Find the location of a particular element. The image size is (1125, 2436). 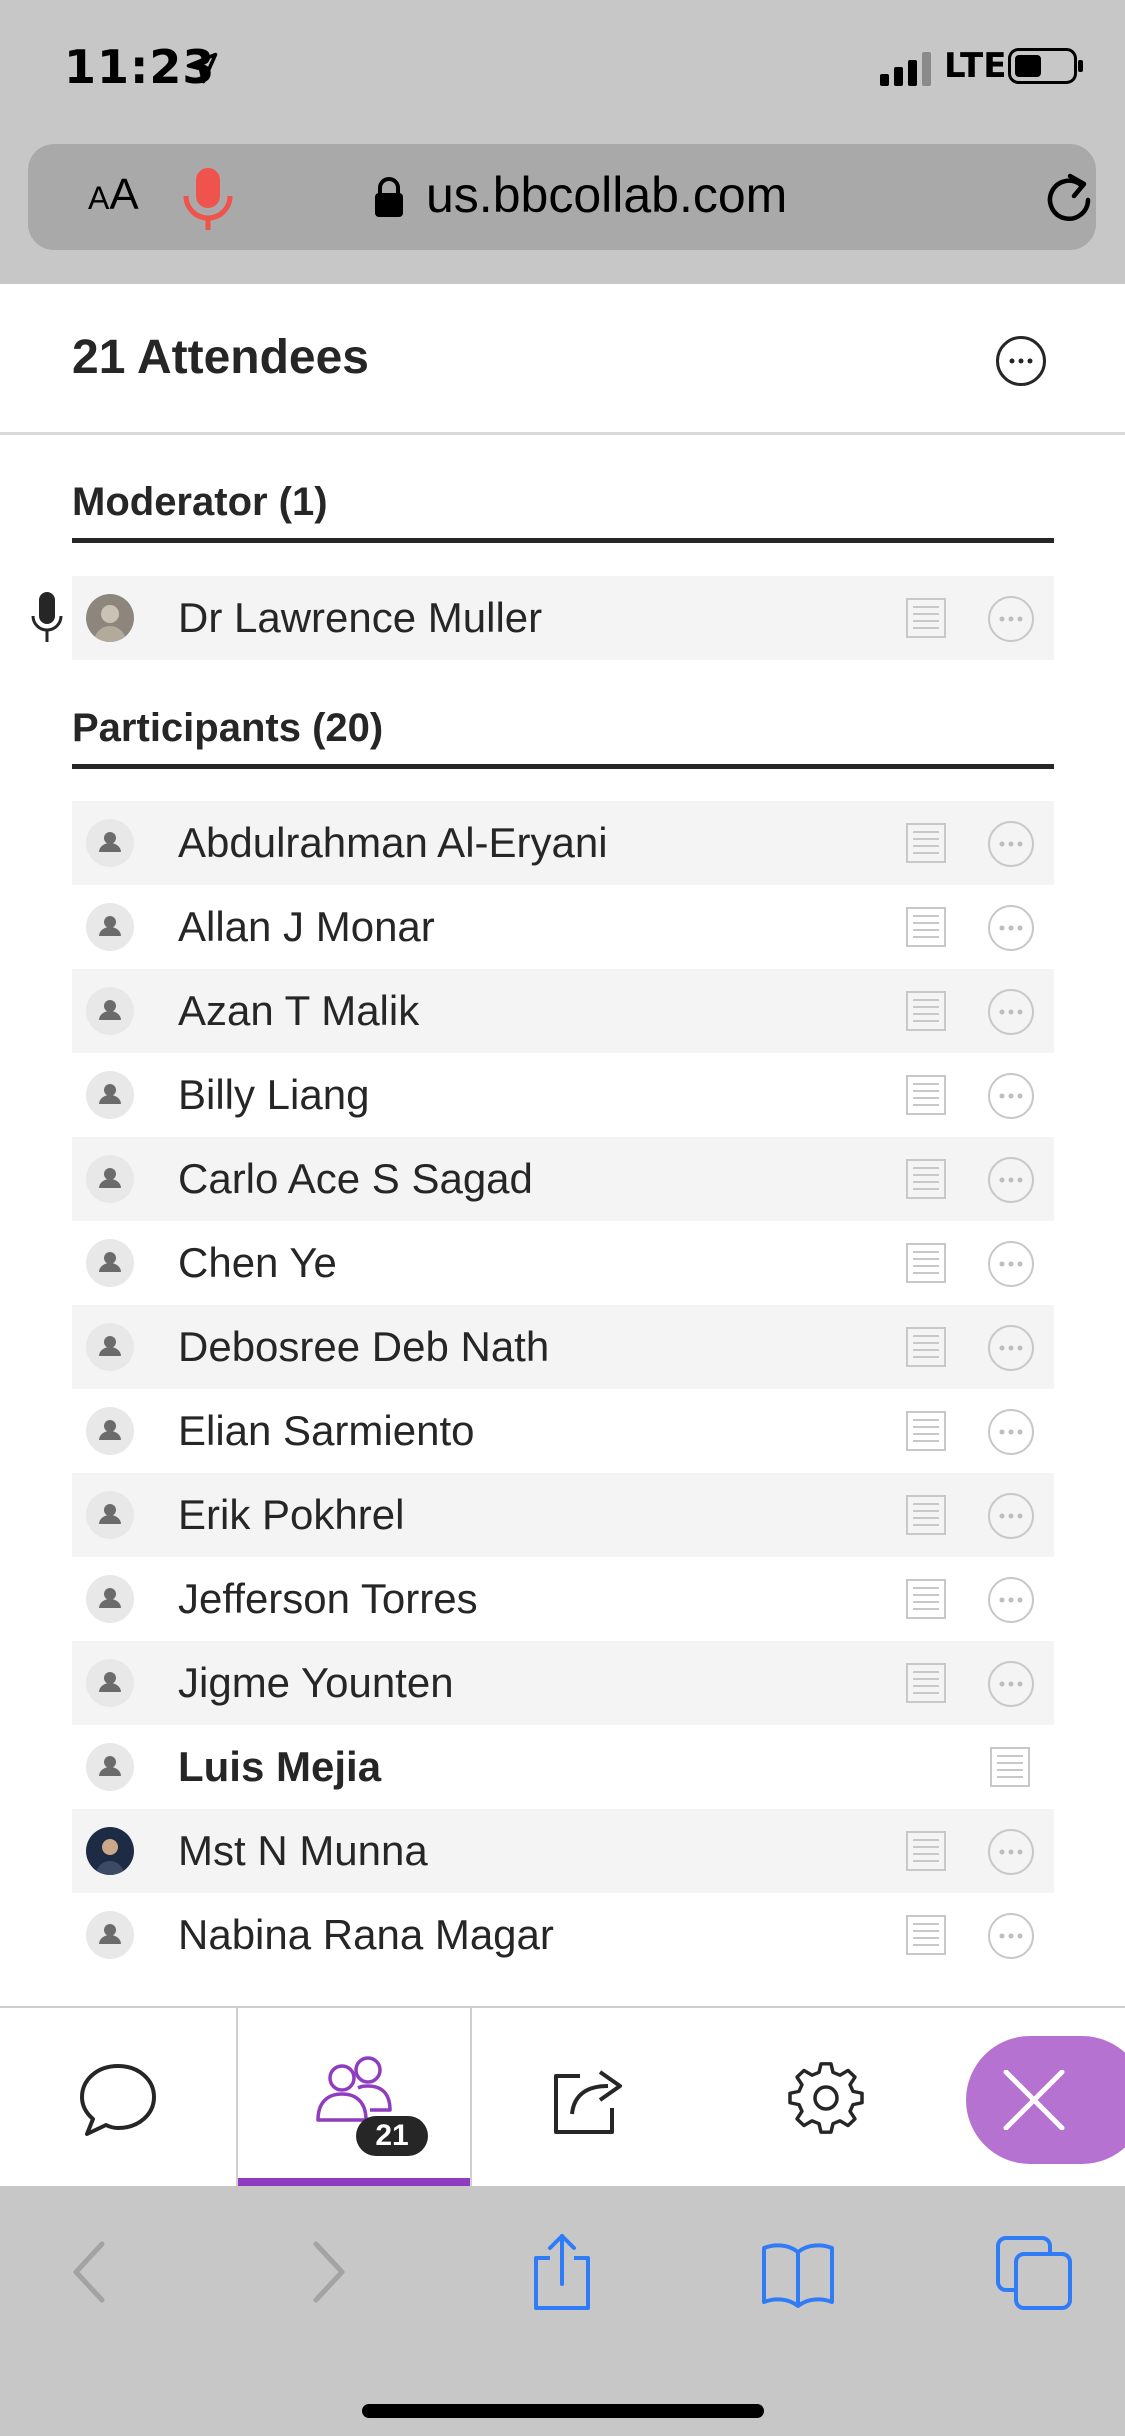

address-bar: AA us.bbcollab.com is located at coordinates (562, 197).